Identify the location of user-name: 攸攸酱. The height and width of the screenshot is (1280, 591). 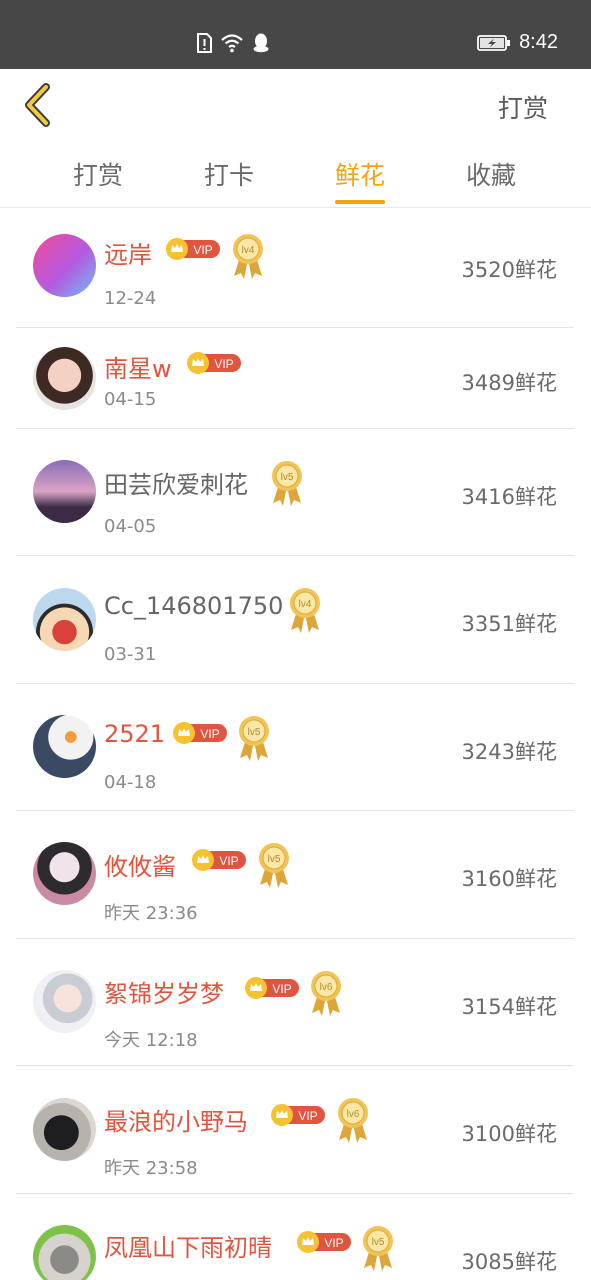
(140, 867).